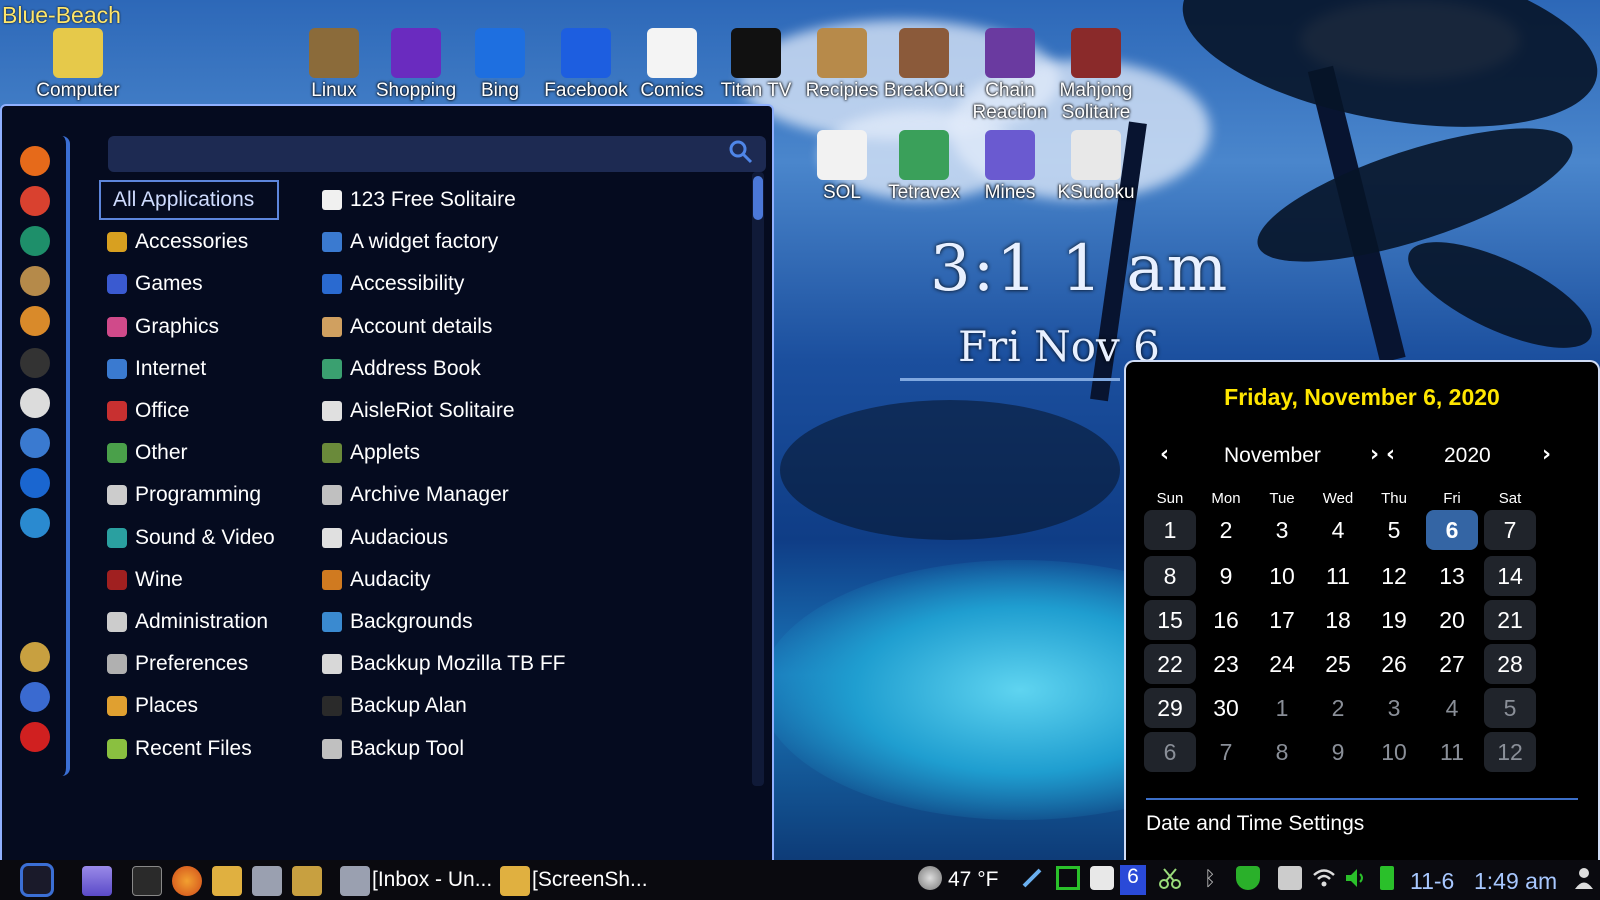  I want to click on menu-category: Programming, so click(189, 495).